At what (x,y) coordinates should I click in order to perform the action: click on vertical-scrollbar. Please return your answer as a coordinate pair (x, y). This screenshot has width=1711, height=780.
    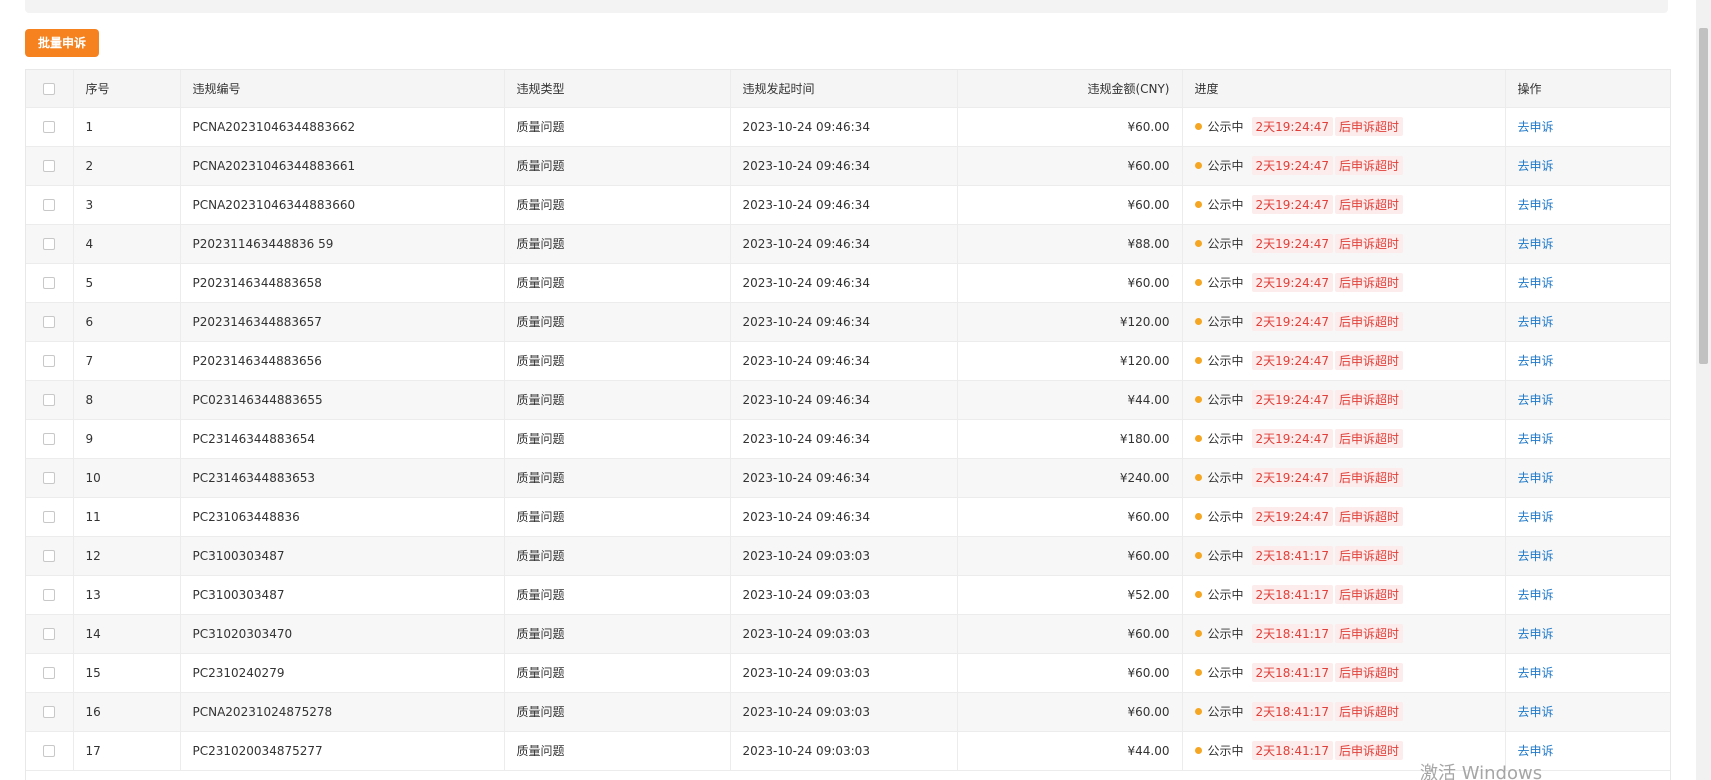
    Looking at the image, I should click on (1703, 390).